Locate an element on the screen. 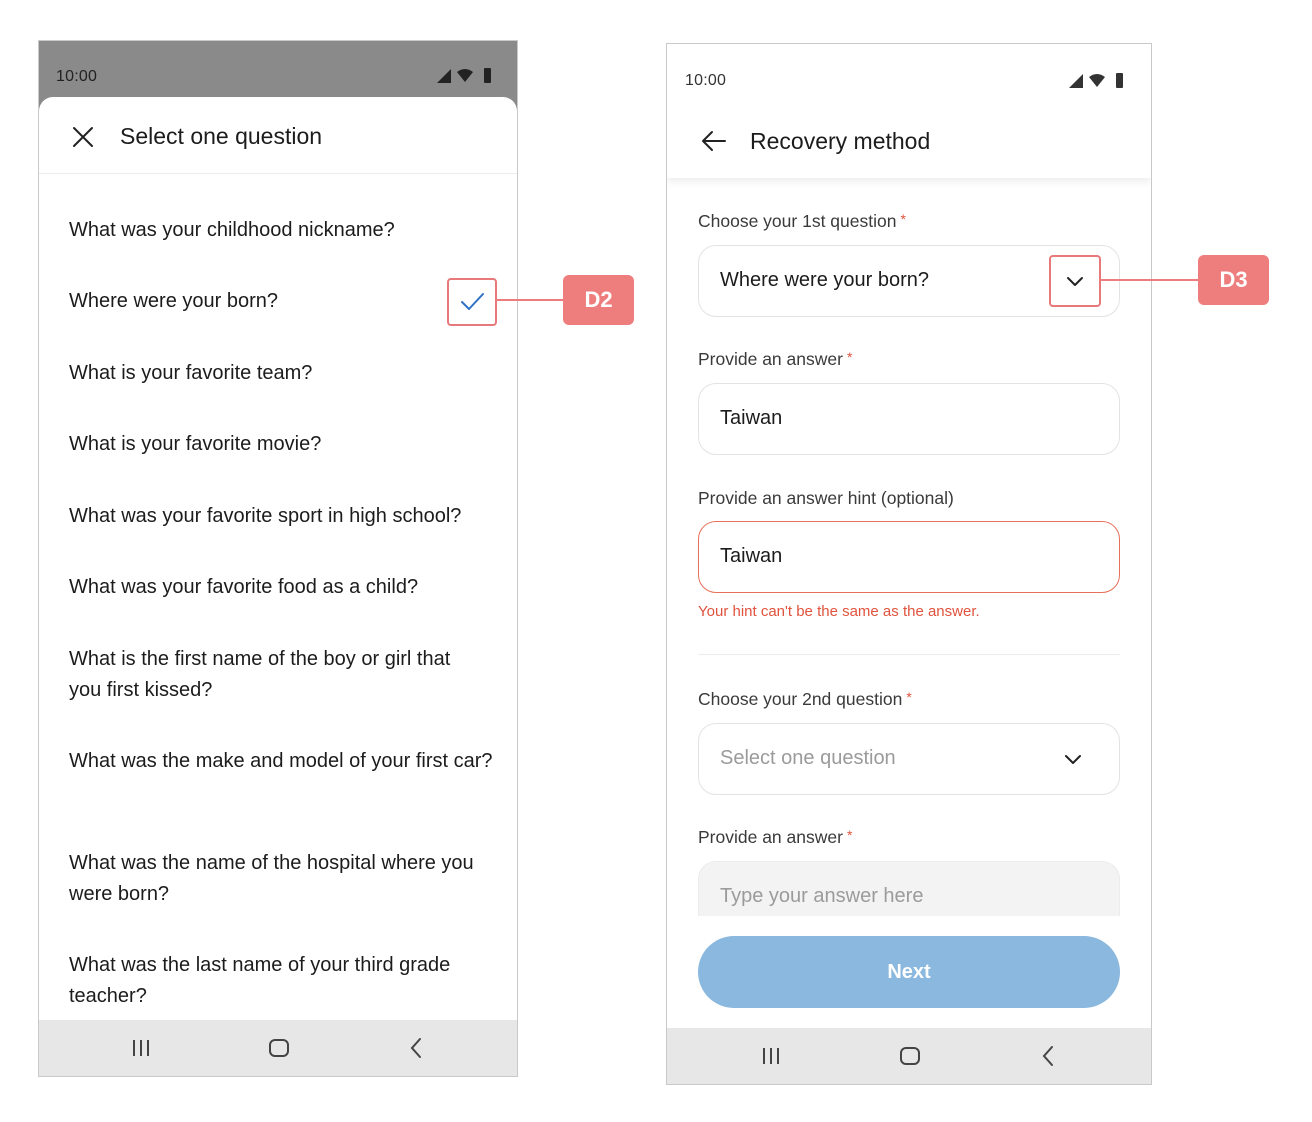 This screenshot has height=1122, width=1312. sheet-header: Select one question is located at coordinates (278, 135).